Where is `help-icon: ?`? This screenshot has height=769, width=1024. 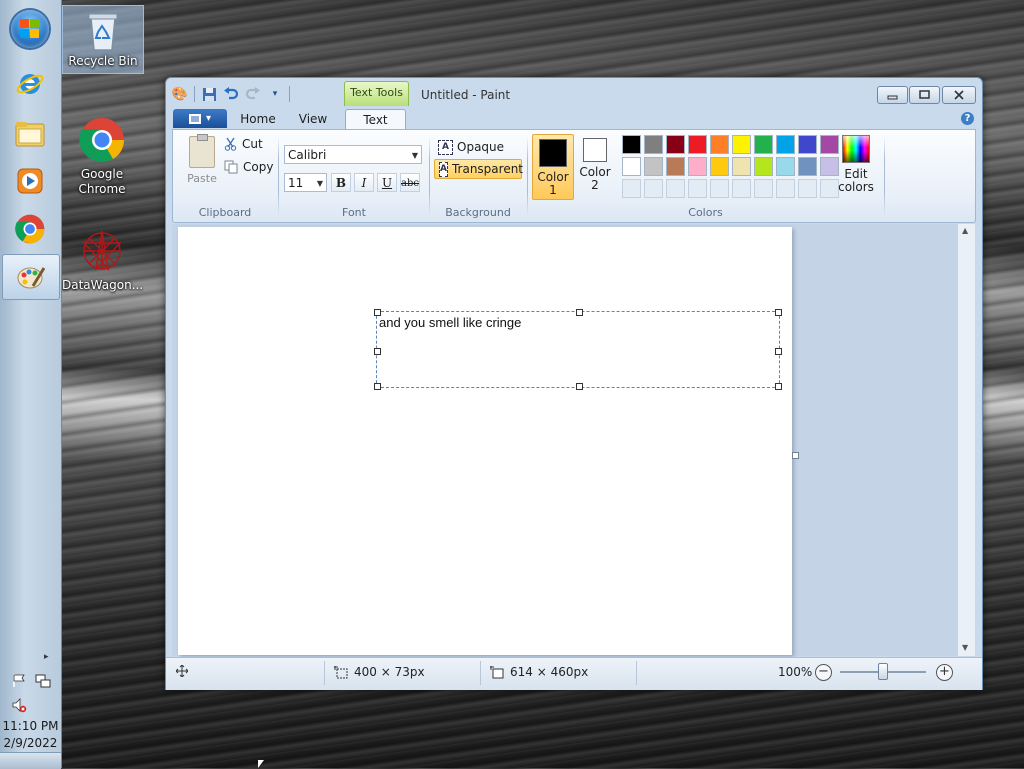
help-icon: ? is located at coordinates (967, 118).